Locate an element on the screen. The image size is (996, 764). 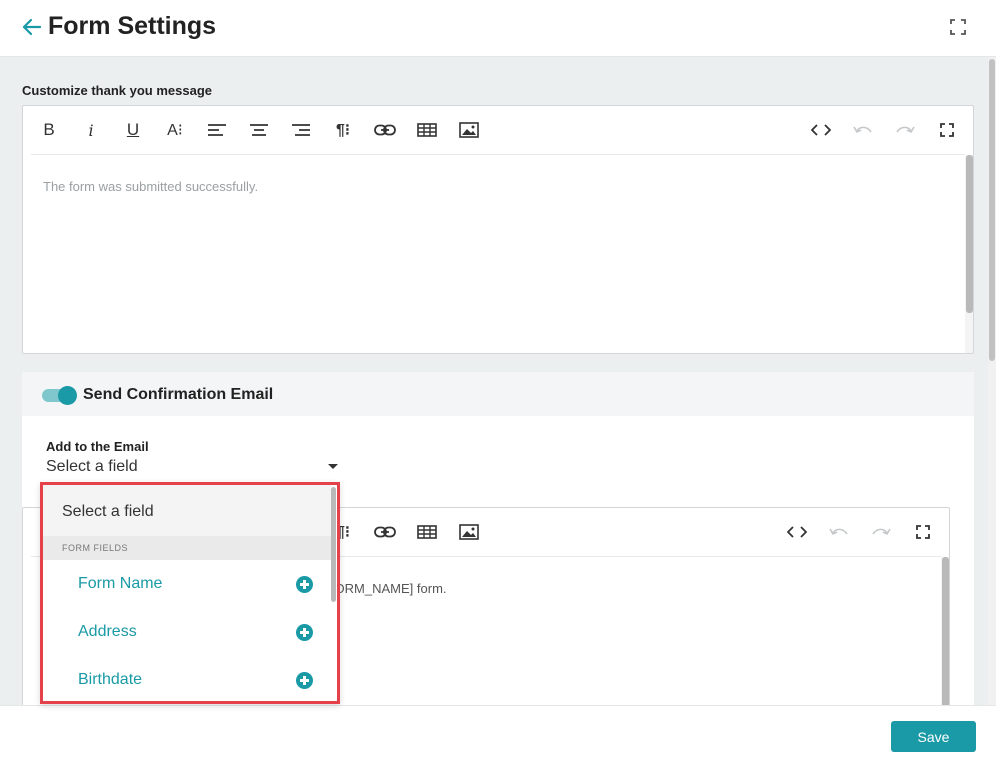
align-center-button is located at coordinates (259, 130).